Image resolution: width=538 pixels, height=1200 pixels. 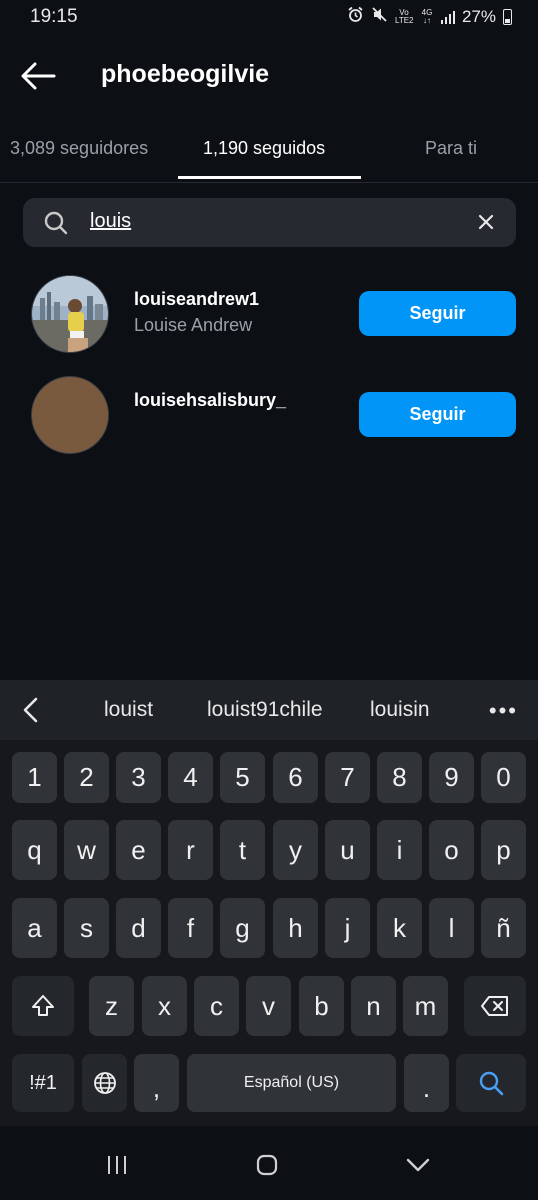 What do you see at coordinates (503, 711) in the screenshot?
I see `more-options-icon: •••` at bounding box center [503, 711].